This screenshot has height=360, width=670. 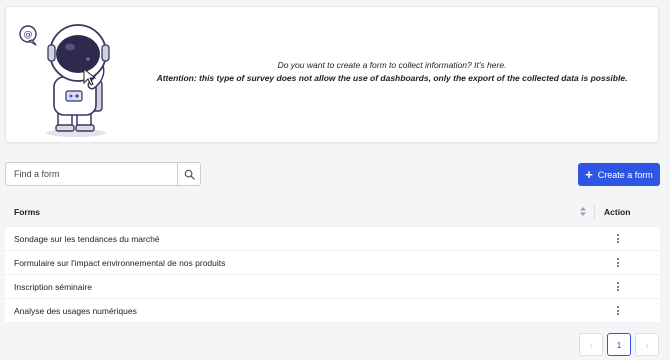 What do you see at coordinates (594, 211) in the screenshot?
I see `column-divider` at bounding box center [594, 211].